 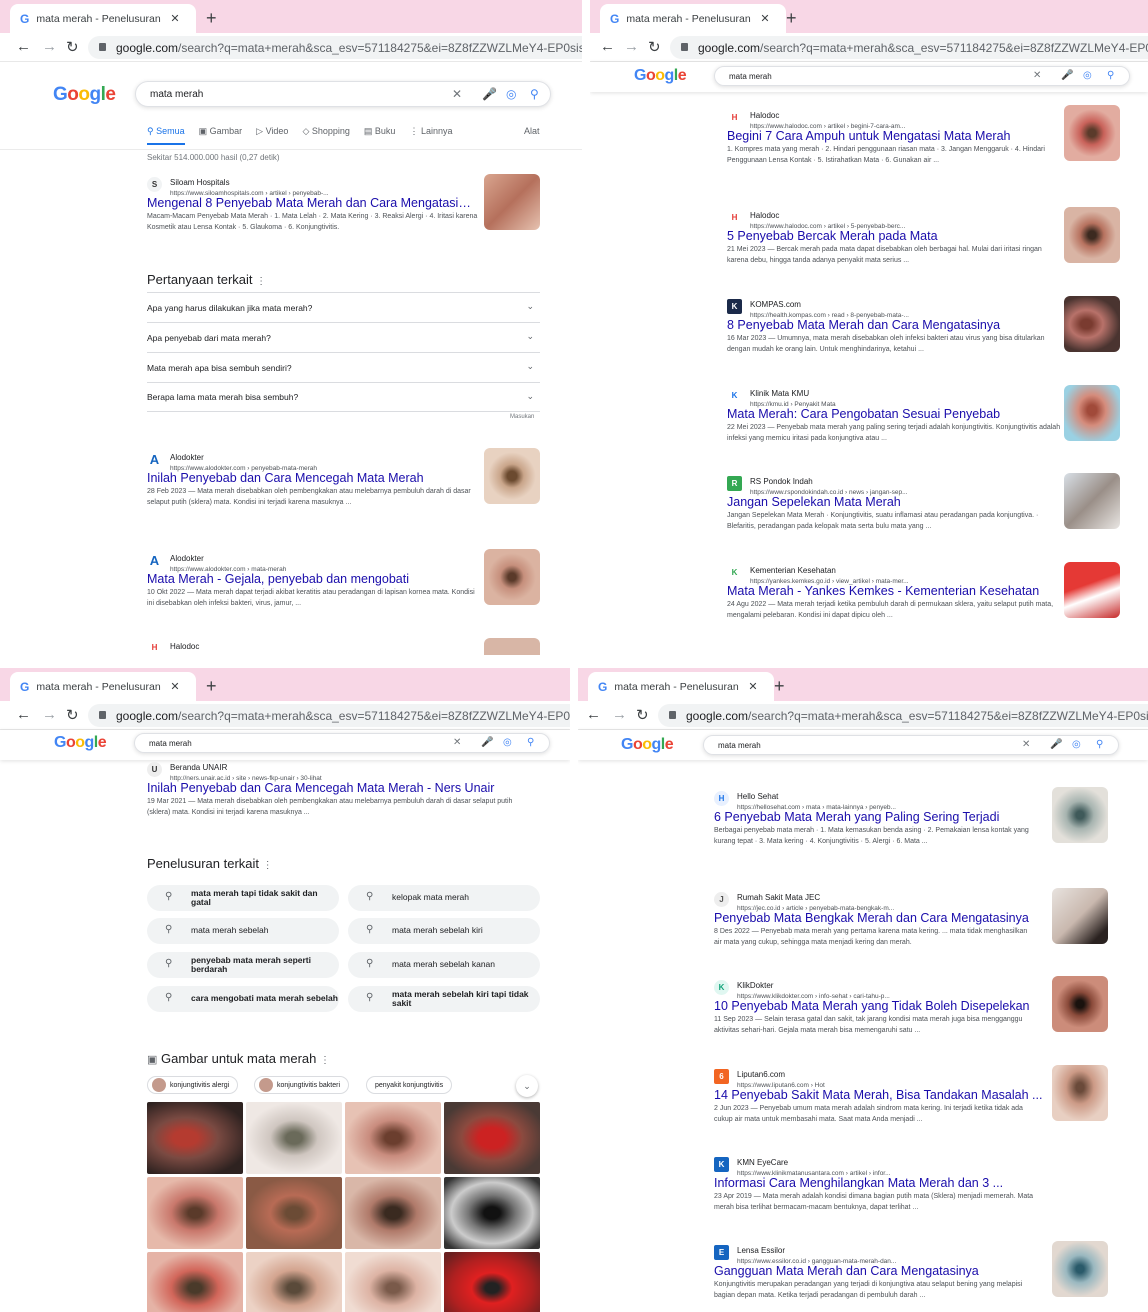 I want to click on related-search-chip: kelopak mata merah, so click(x=444, y=898).